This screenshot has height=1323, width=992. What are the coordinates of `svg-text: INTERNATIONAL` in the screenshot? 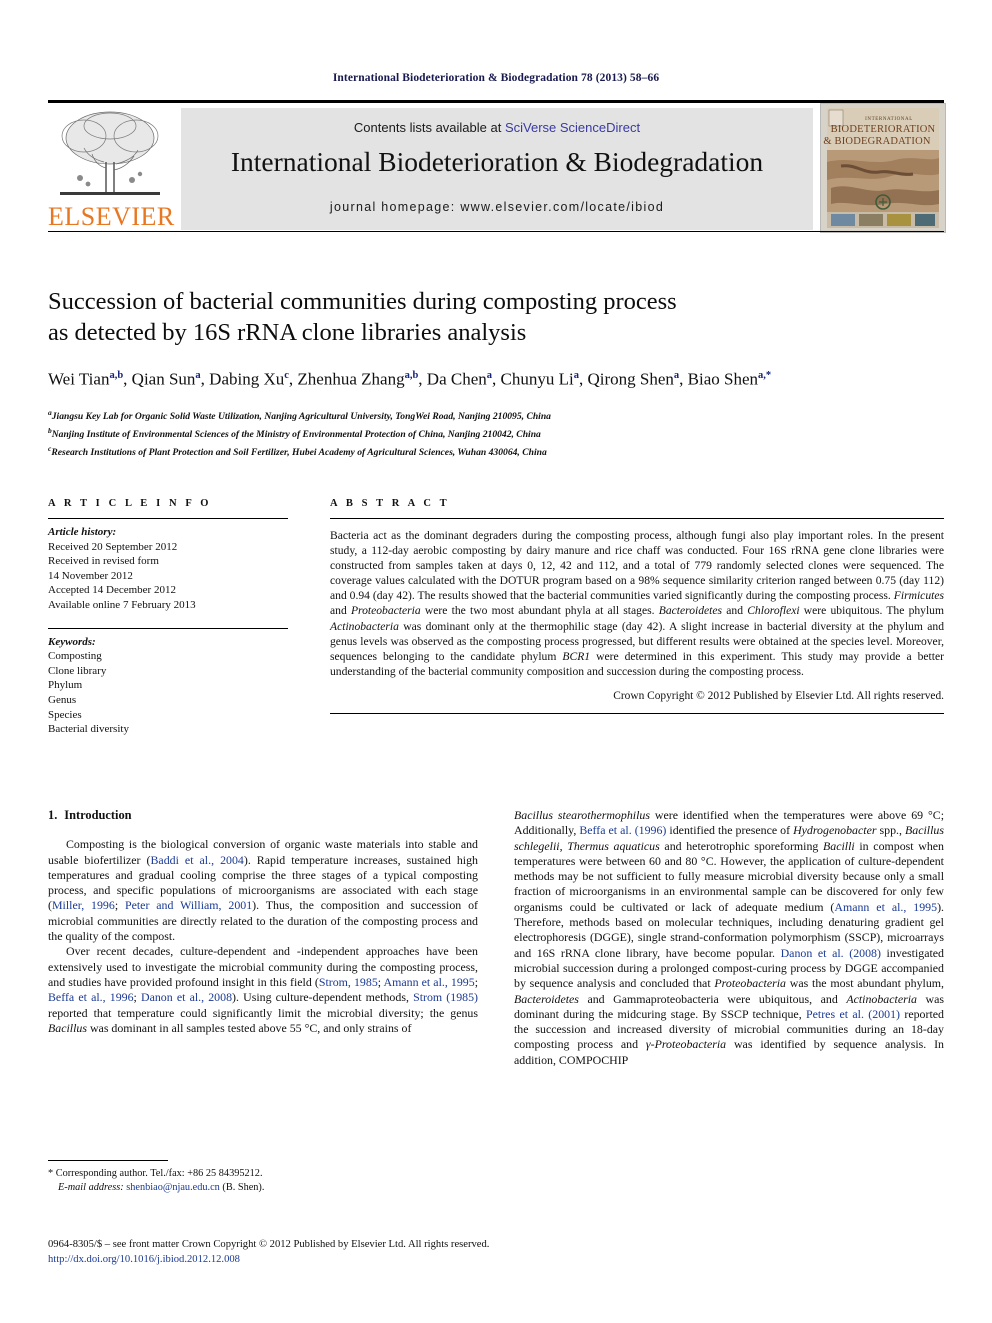 It's located at (889, 119).